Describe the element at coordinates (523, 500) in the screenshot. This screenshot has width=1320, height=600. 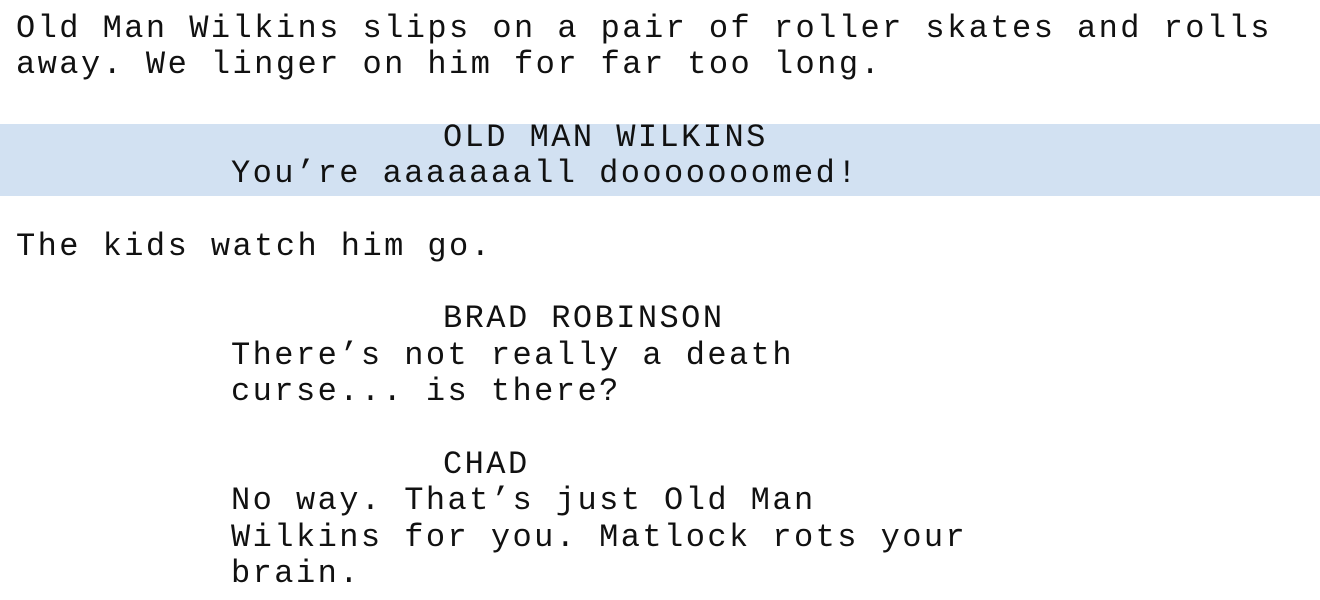
I see `dialogue-line: No way. That’s just Old Man` at that location.